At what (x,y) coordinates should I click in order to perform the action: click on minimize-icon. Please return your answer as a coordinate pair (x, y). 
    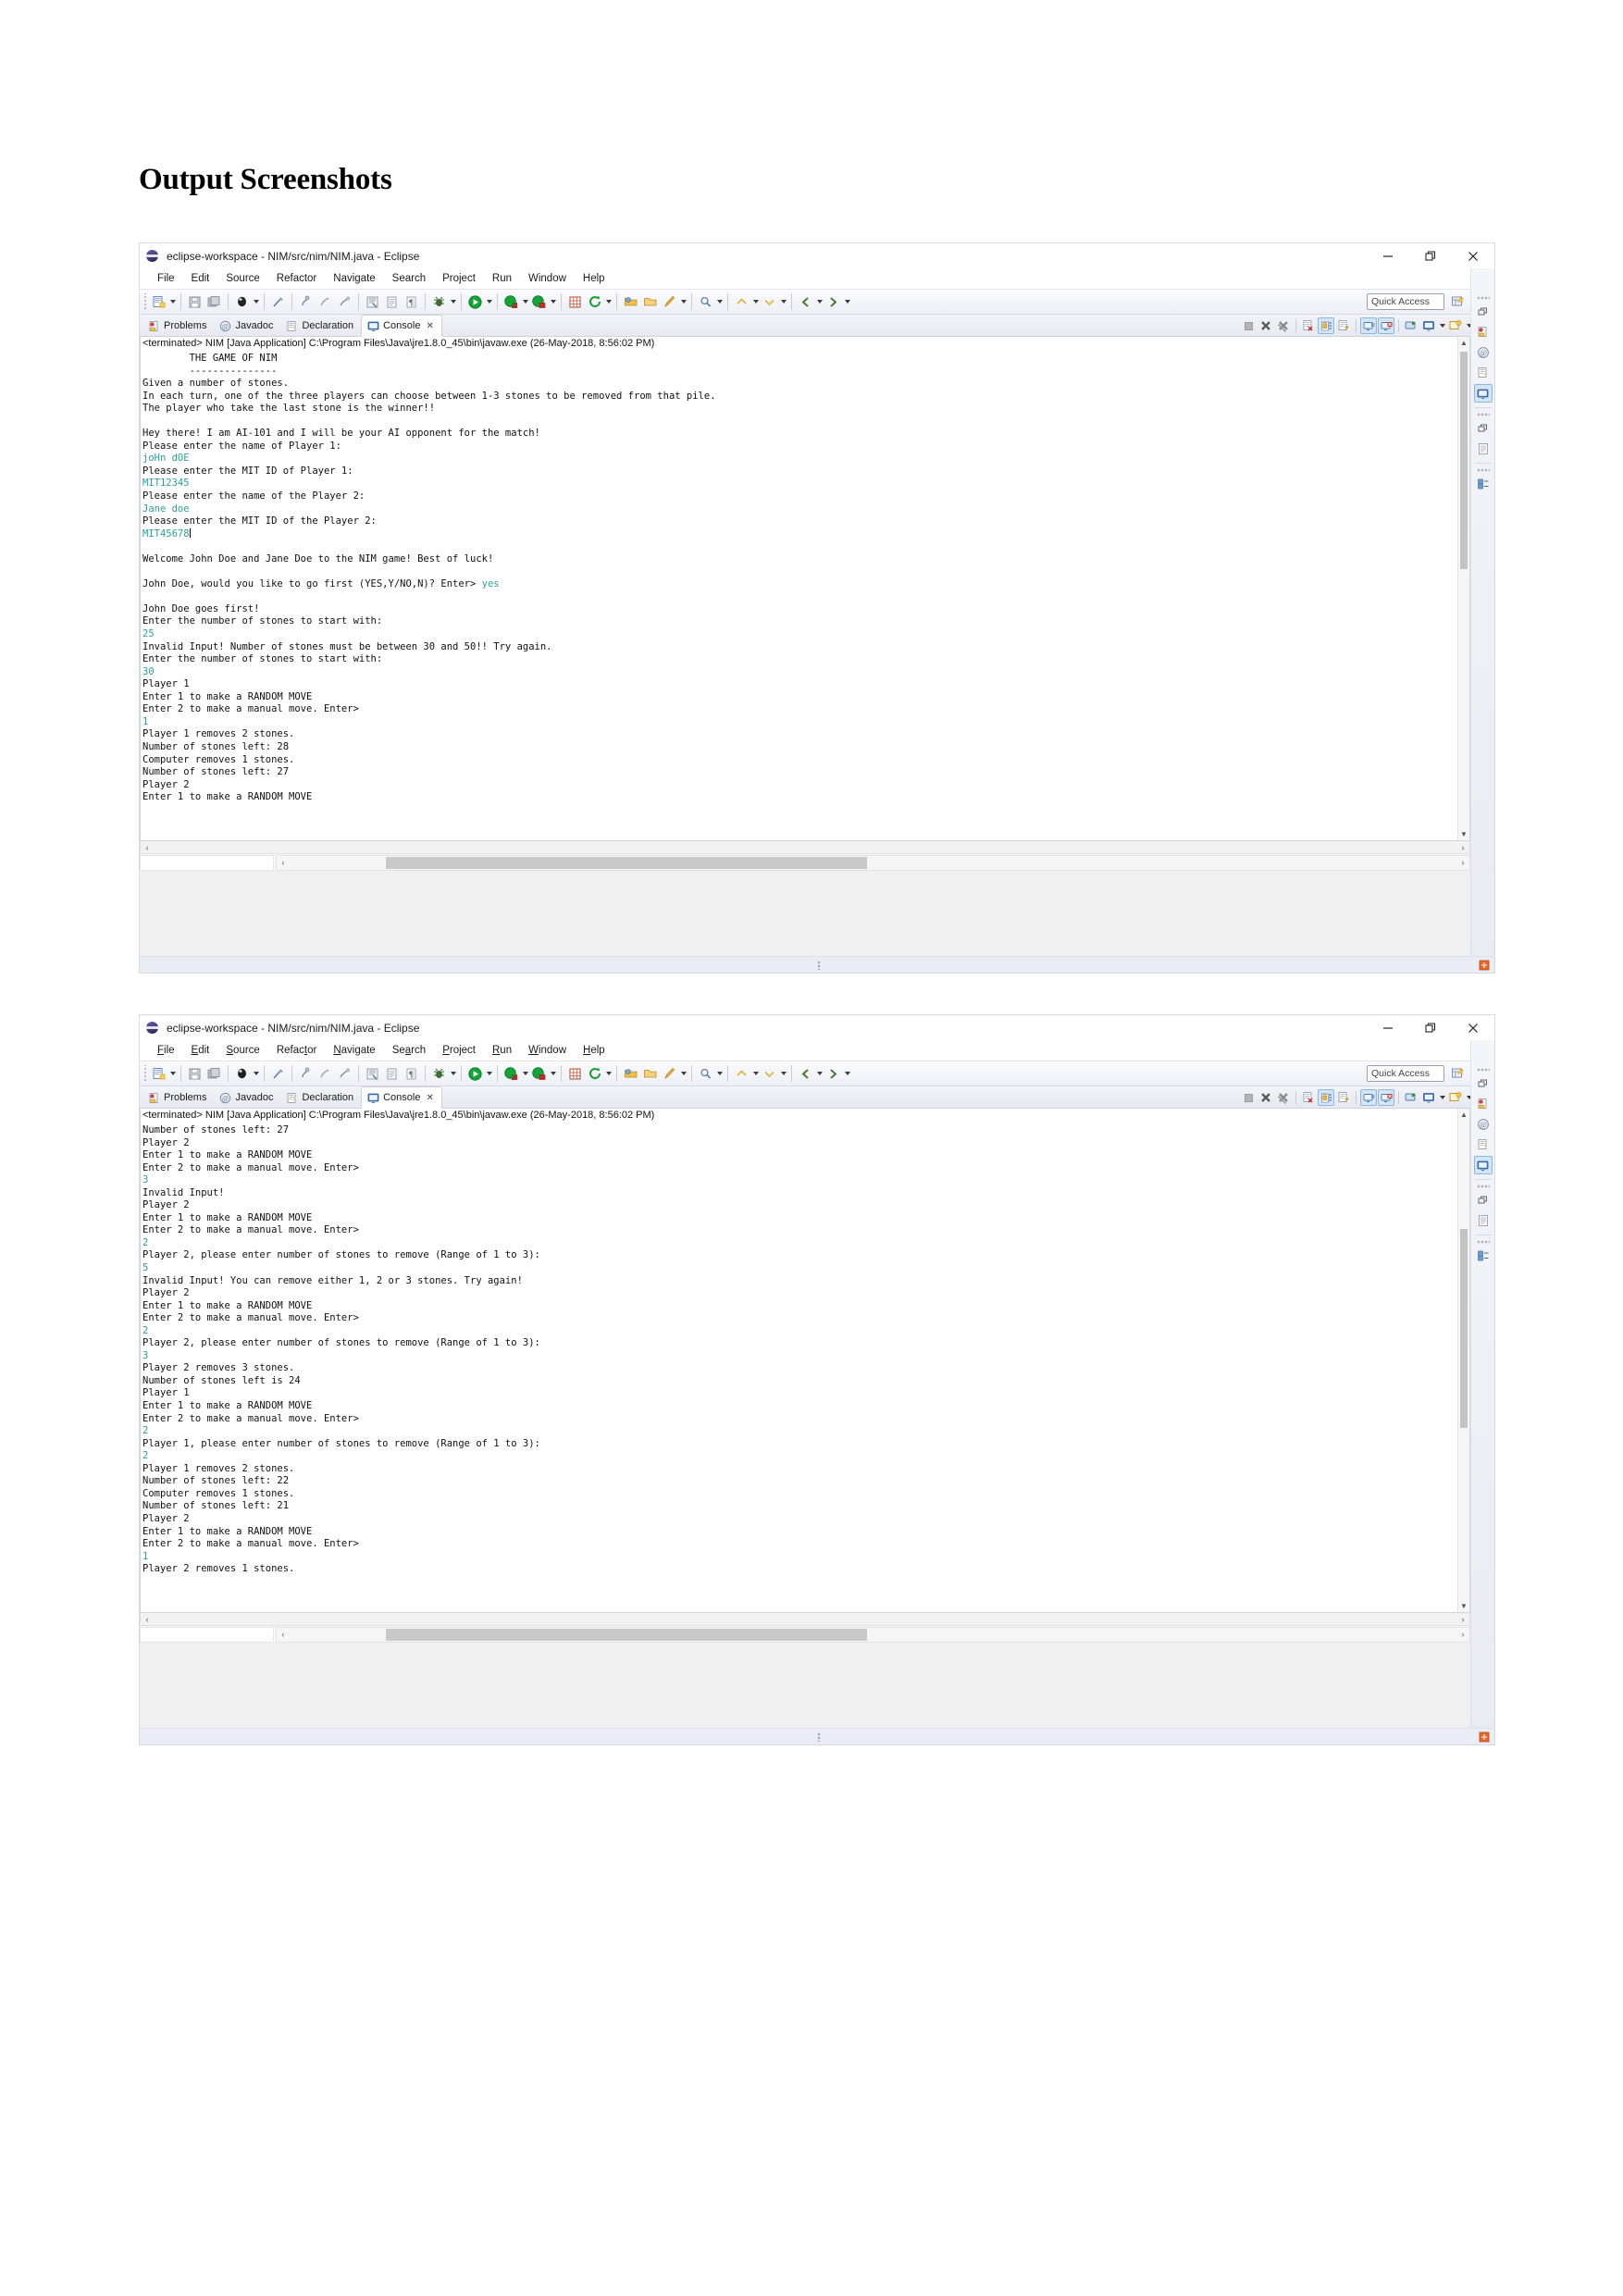
    Looking at the image, I should click on (1388, 256).